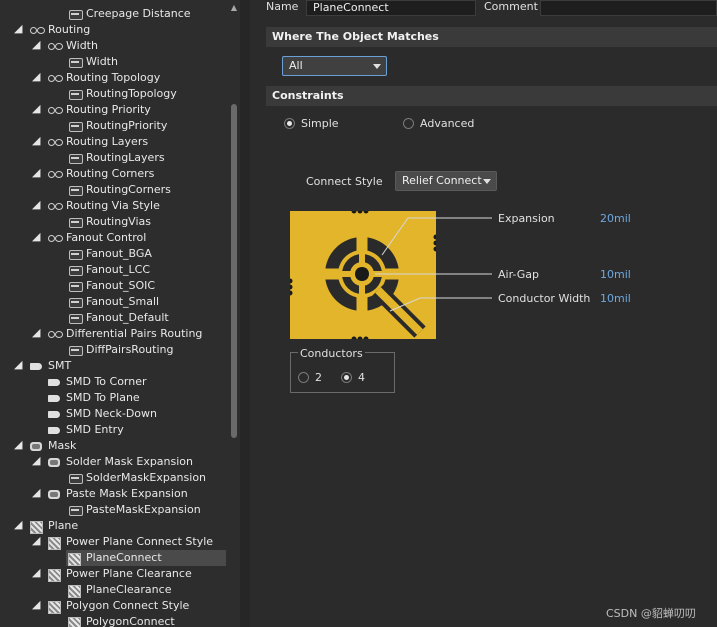 This screenshot has height=627, width=717. Describe the element at coordinates (353, 377) in the screenshot. I see `conductors-4-radio: 4` at that location.